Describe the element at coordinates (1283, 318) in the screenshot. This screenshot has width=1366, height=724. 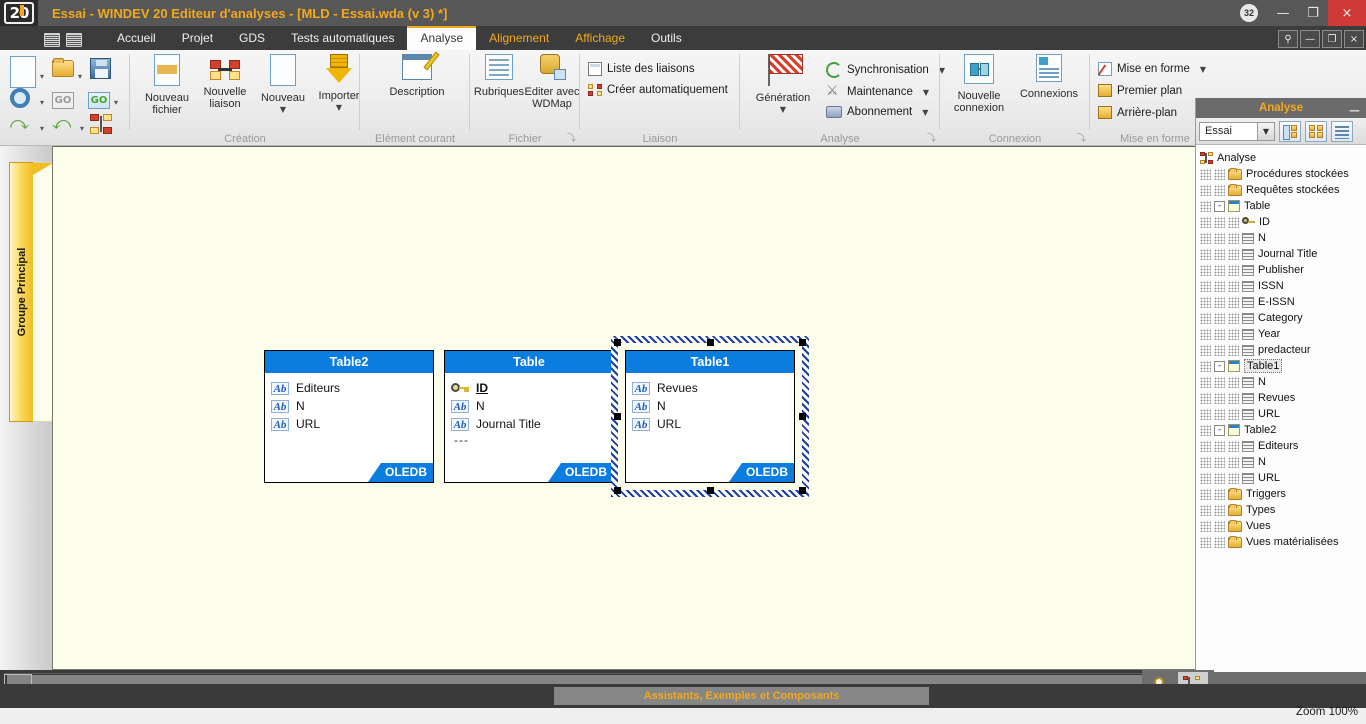
I see `tree-item: Category` at that location.